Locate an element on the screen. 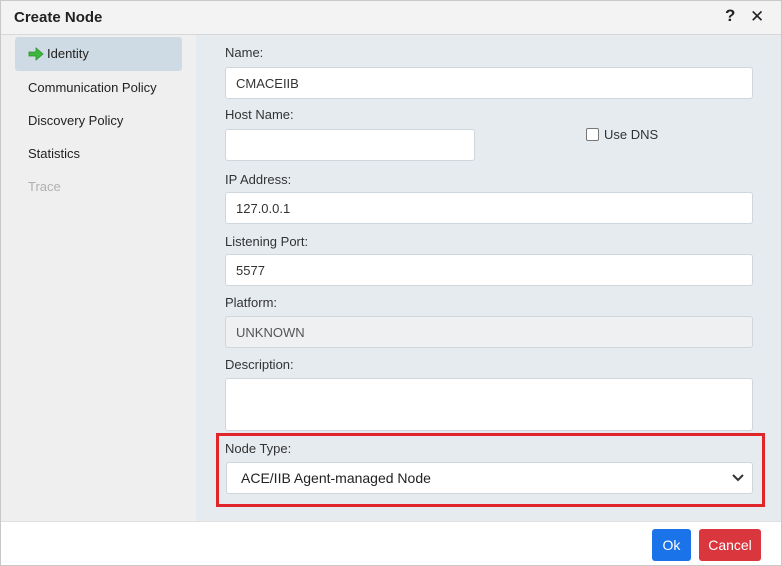 This screenshot has height=566, width=782. use-dns-label: Use DNS is located at coordinates (631, 134).